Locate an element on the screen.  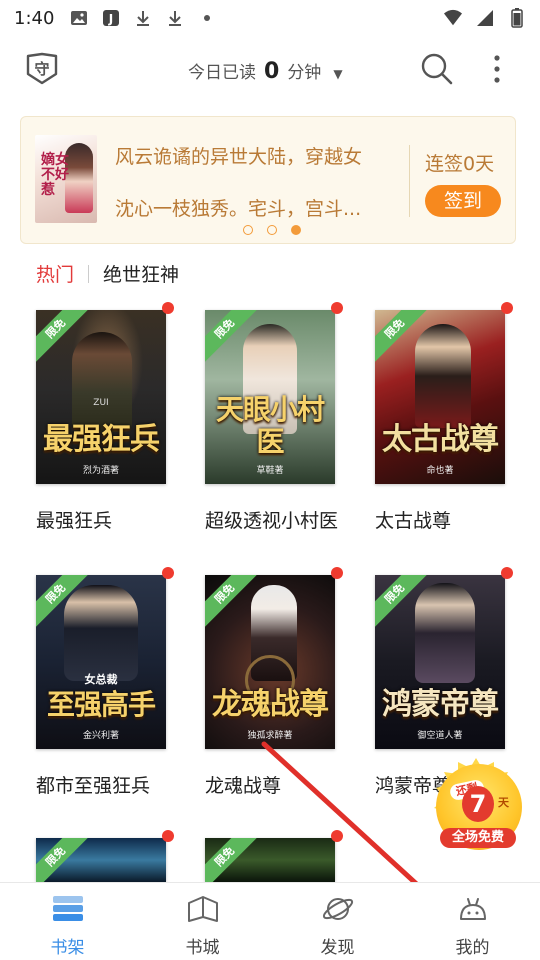
pager-dot-active is located at coordinates (296, 230).